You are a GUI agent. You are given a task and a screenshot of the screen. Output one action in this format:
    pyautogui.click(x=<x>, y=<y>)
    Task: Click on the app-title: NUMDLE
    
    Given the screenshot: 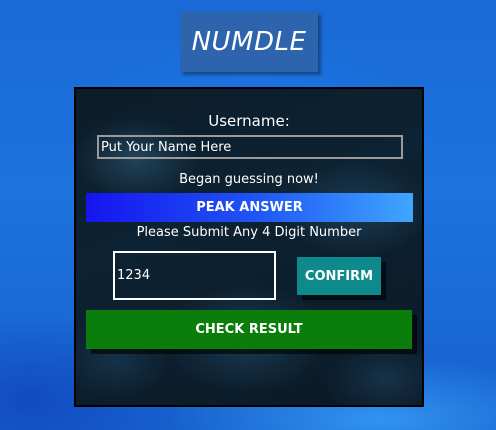 What is the action you would take?
    pyautogui.click(x=249, y=42)
    